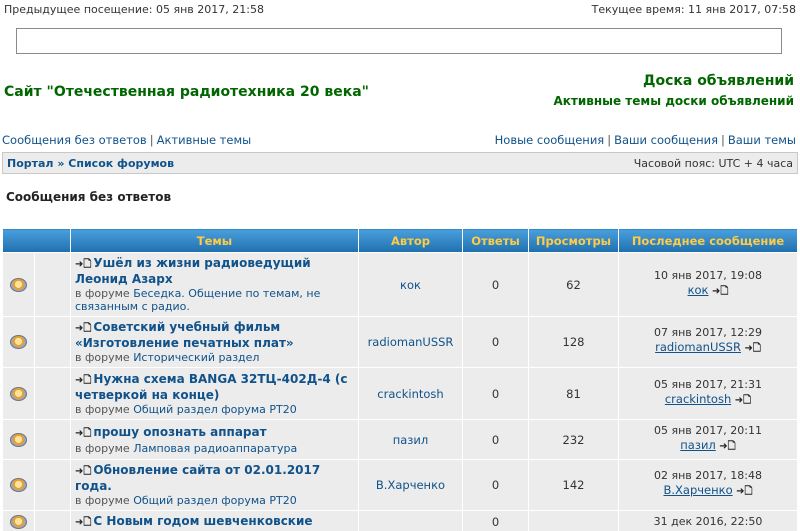 Image resolution: width=800 pixels, height=531 pixels. Describe the element at coordinates (410, 394) in the screenshot. I see `author-link: crackintosh` at that location.